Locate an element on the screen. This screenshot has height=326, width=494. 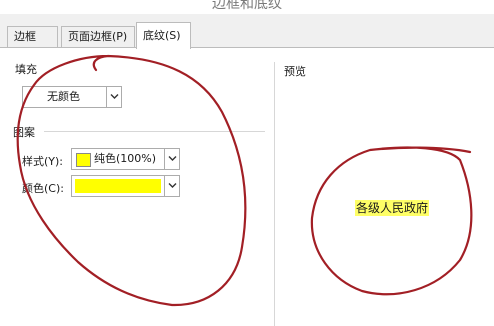
tab-borders: 边框(B) is located at coordinates (32, 44).